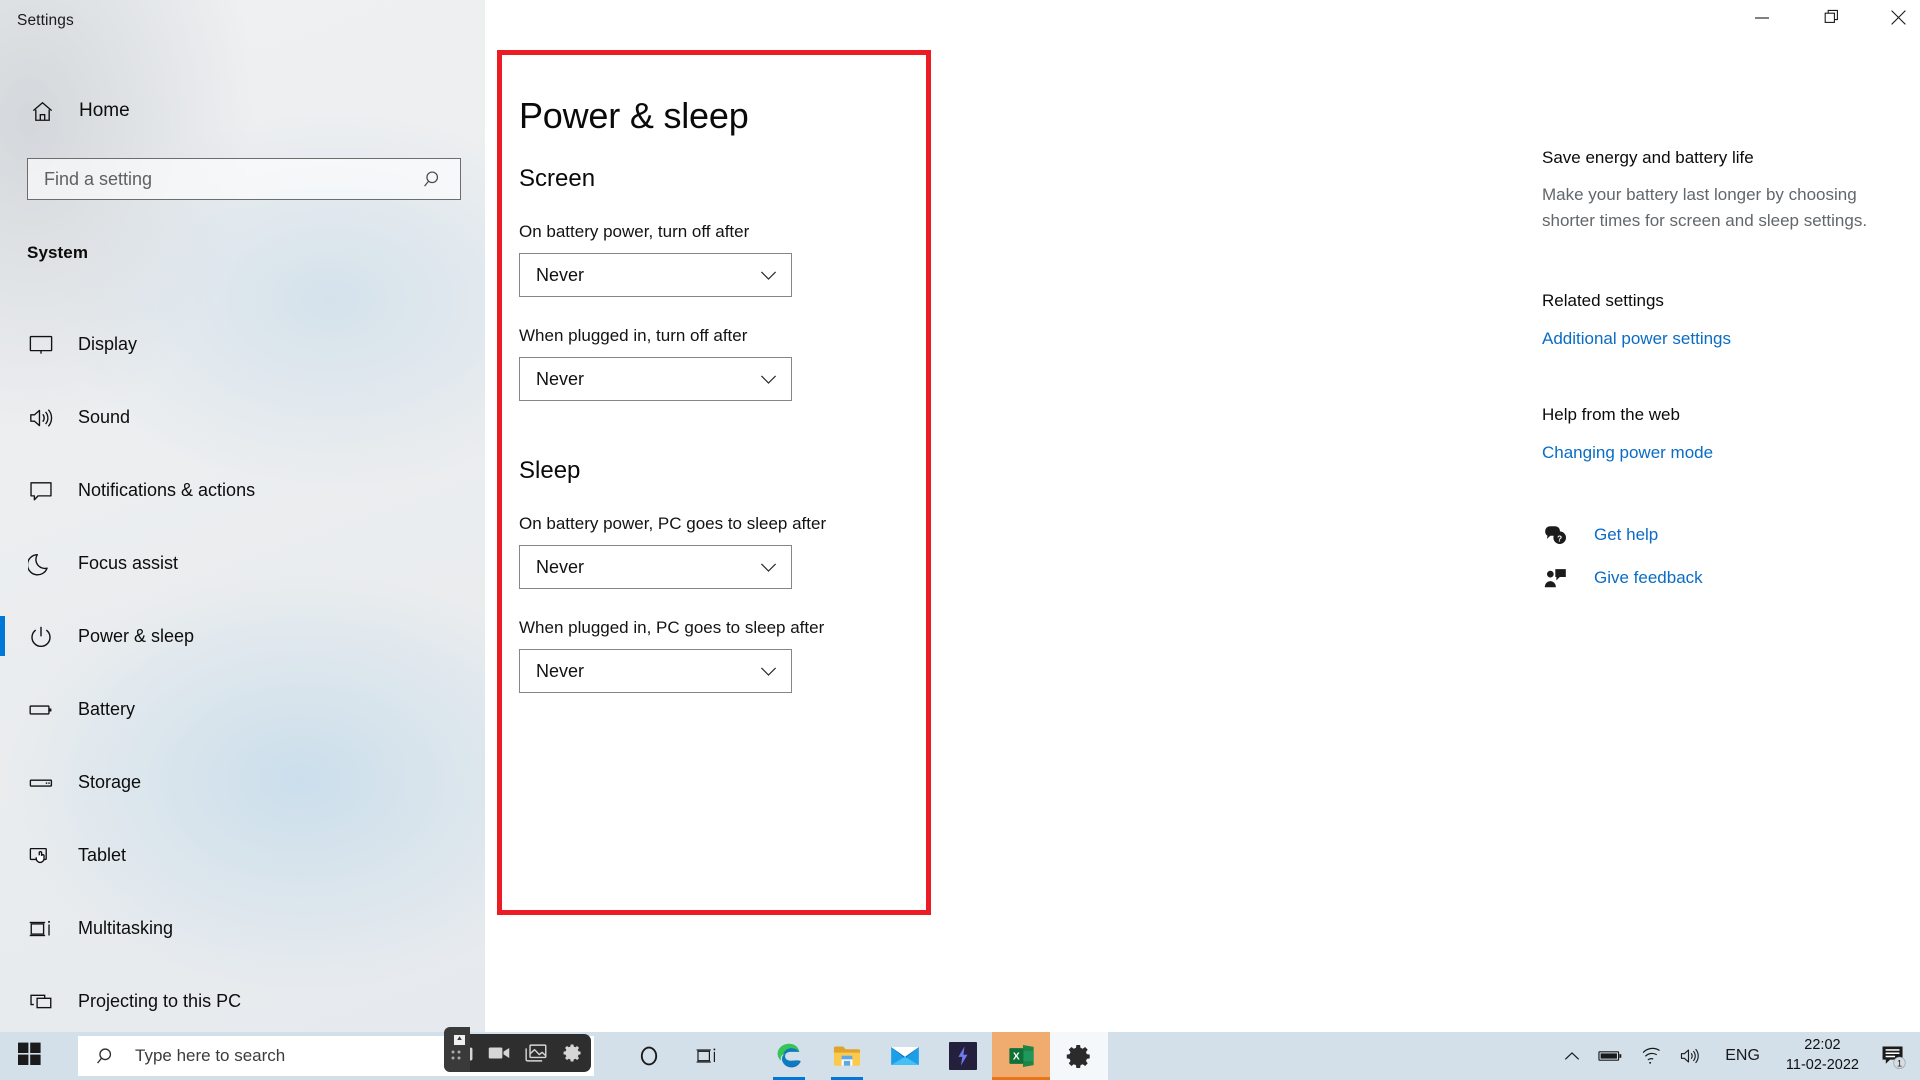 The height and width of the screenshot is (1080, 1920). What do you see at coordinates (160, 1001) in the screenshot?
I see `sidebar-item-label: Projecting to this PC` at bounding box center [160, 1001].